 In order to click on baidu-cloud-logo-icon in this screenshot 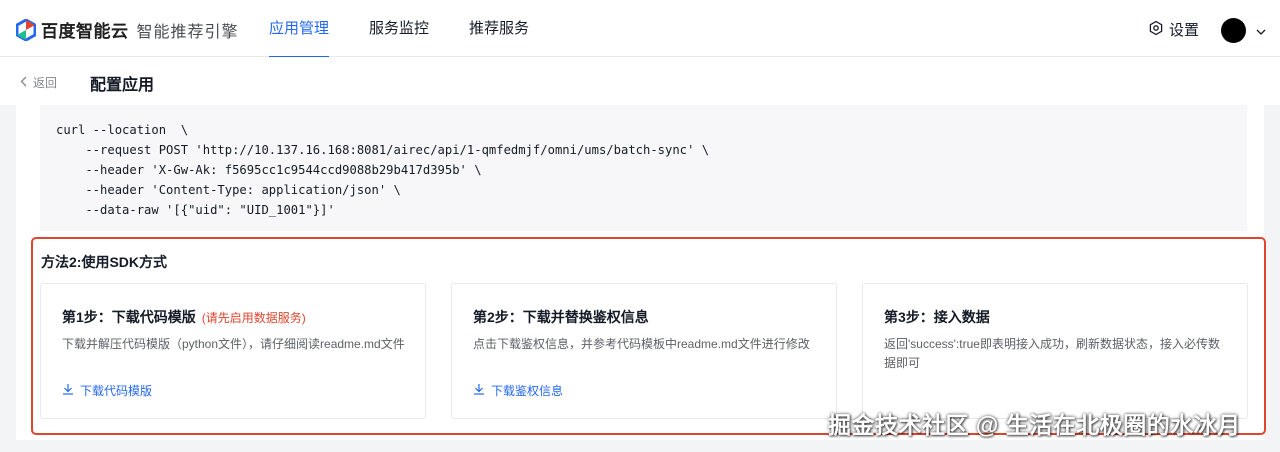, I will do `click(26, 29)`.